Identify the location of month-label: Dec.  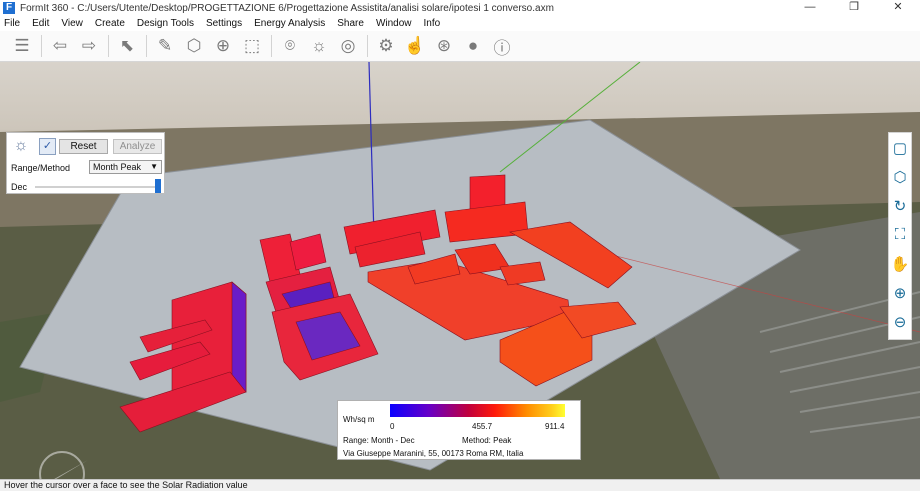
(19, 187).